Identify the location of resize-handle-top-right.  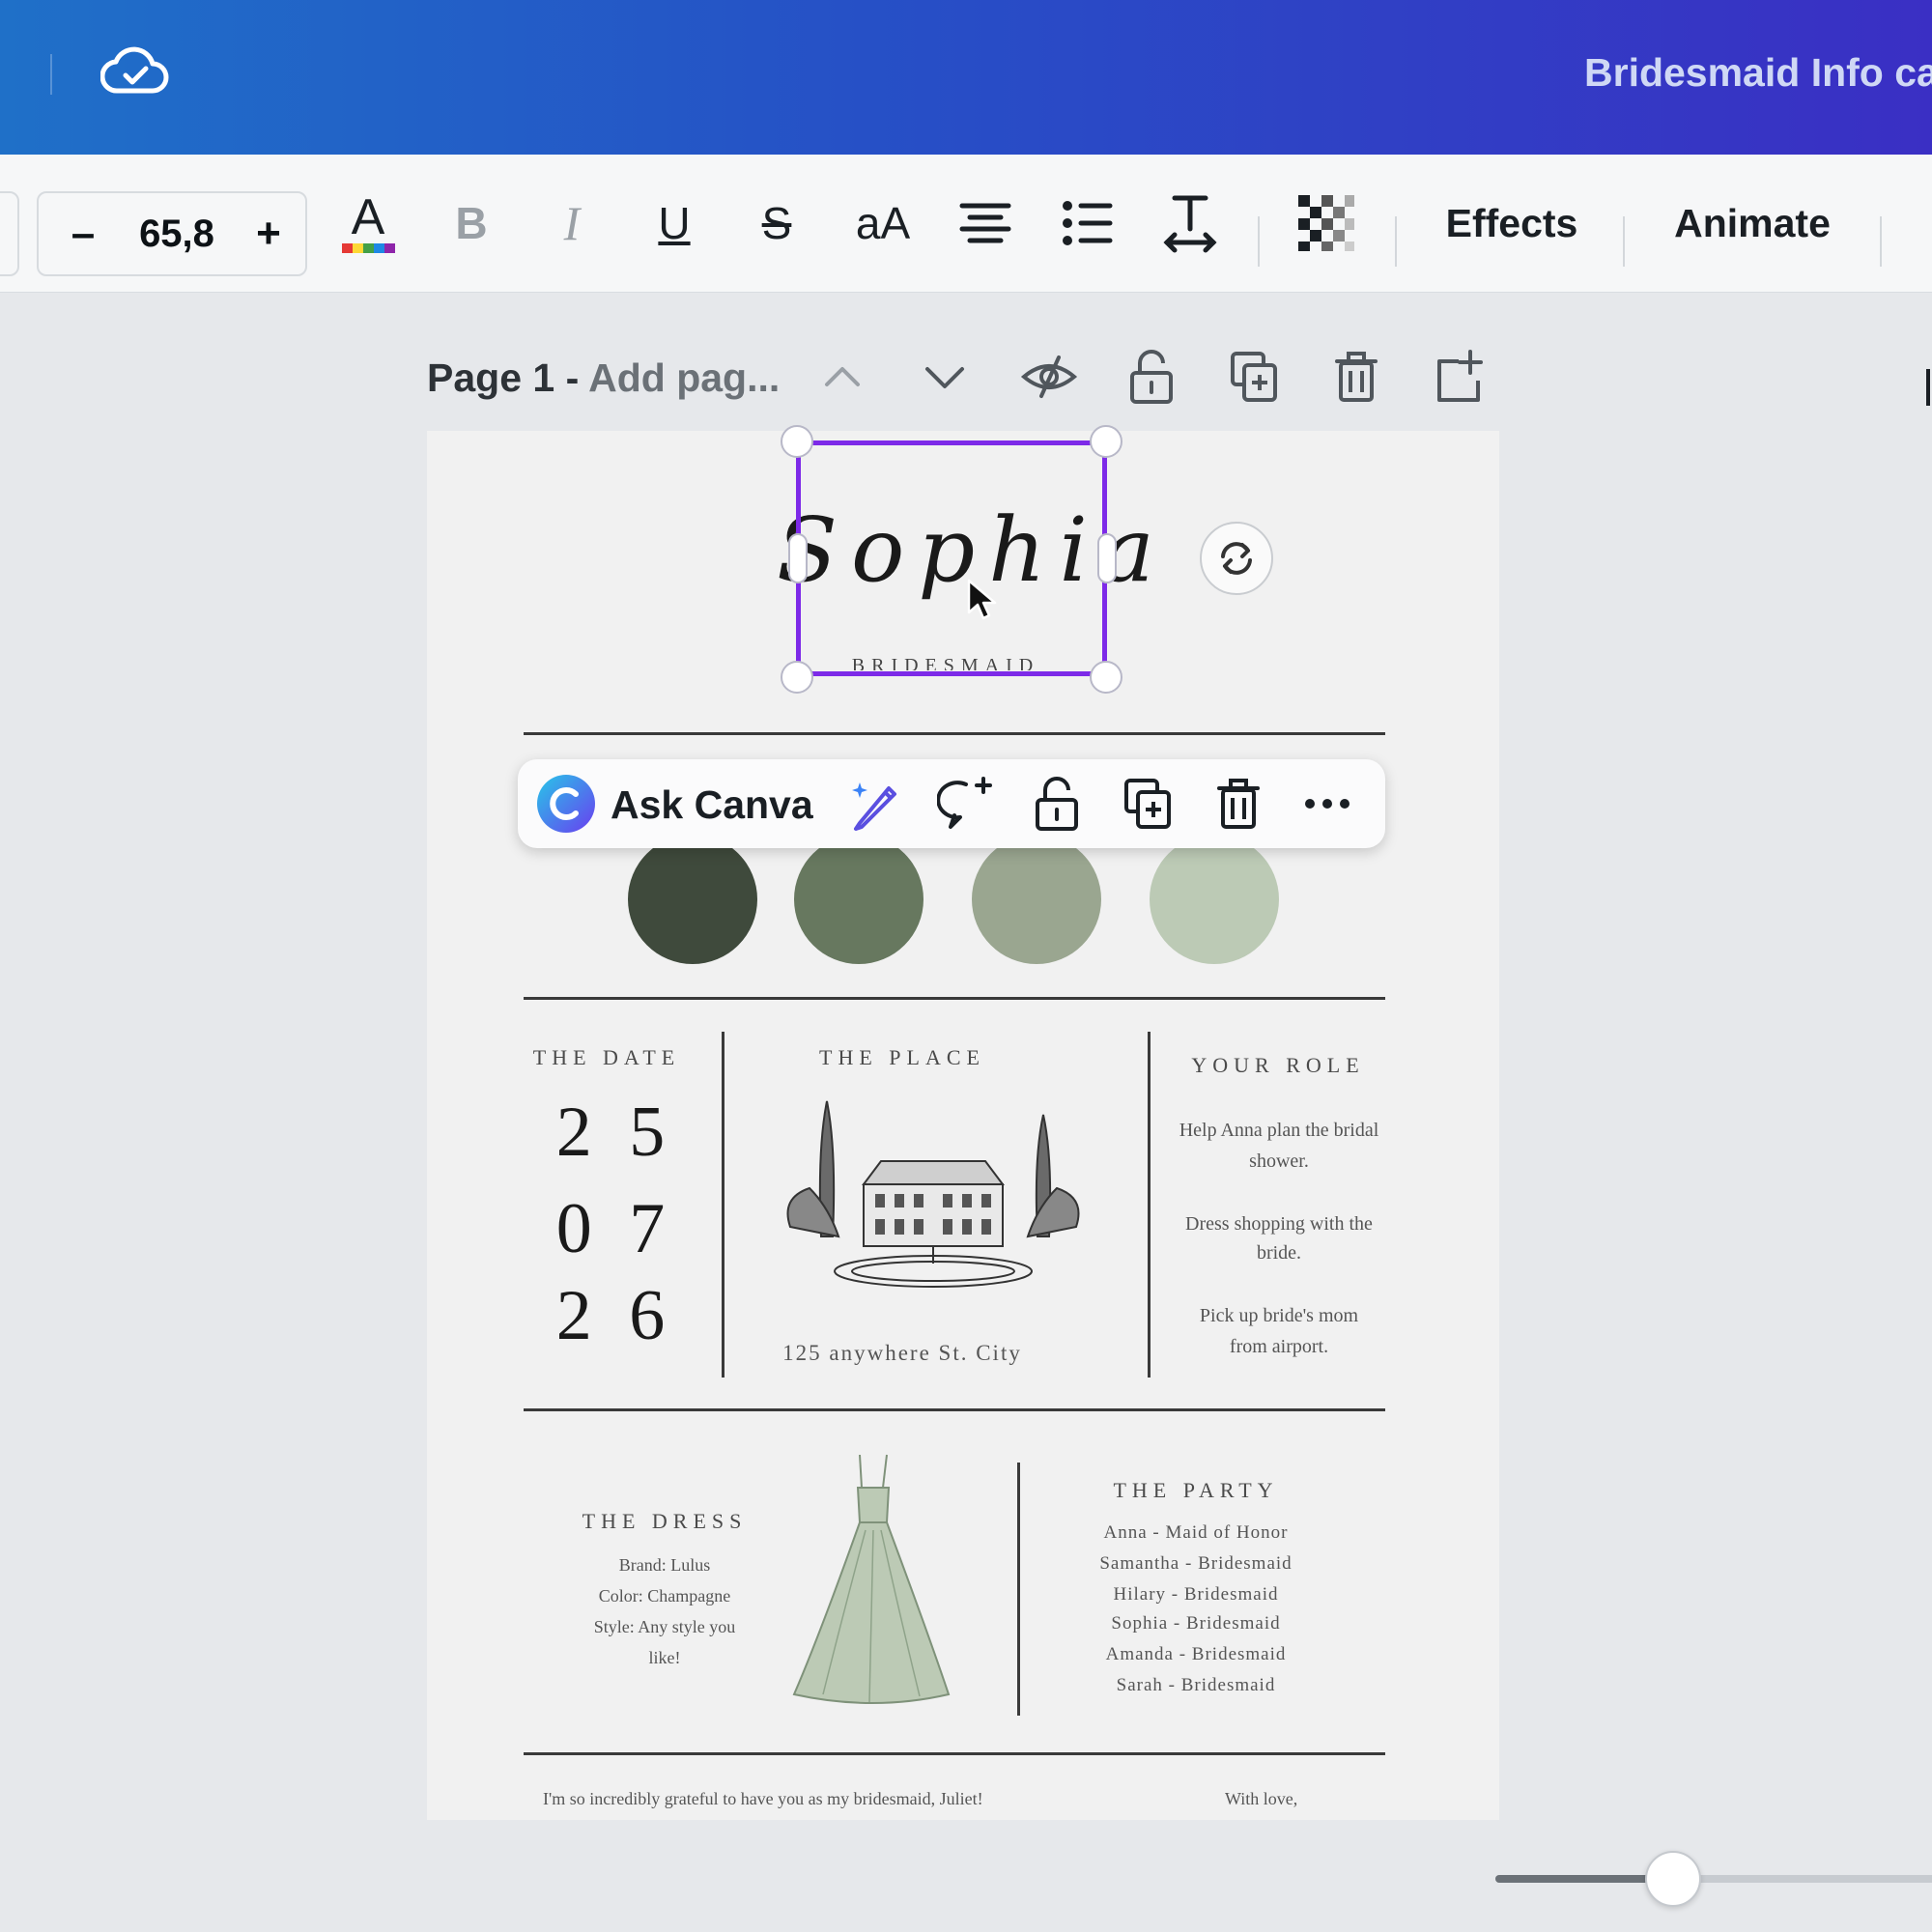
(1106, 441).